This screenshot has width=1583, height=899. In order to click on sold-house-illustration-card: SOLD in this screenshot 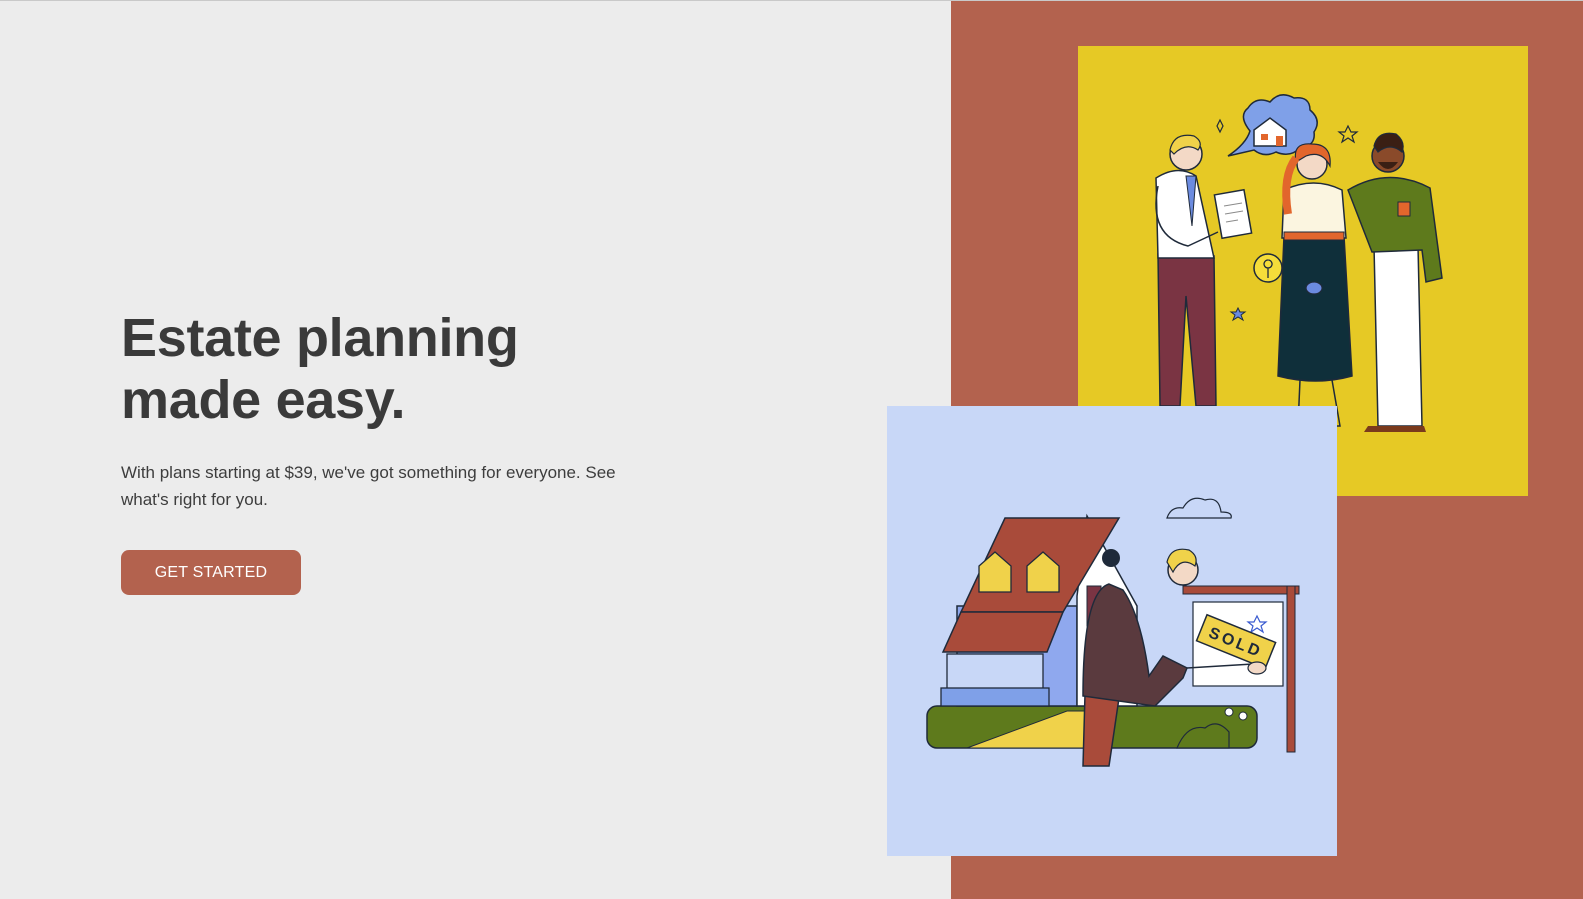, I will do `click(1112, 631)`.